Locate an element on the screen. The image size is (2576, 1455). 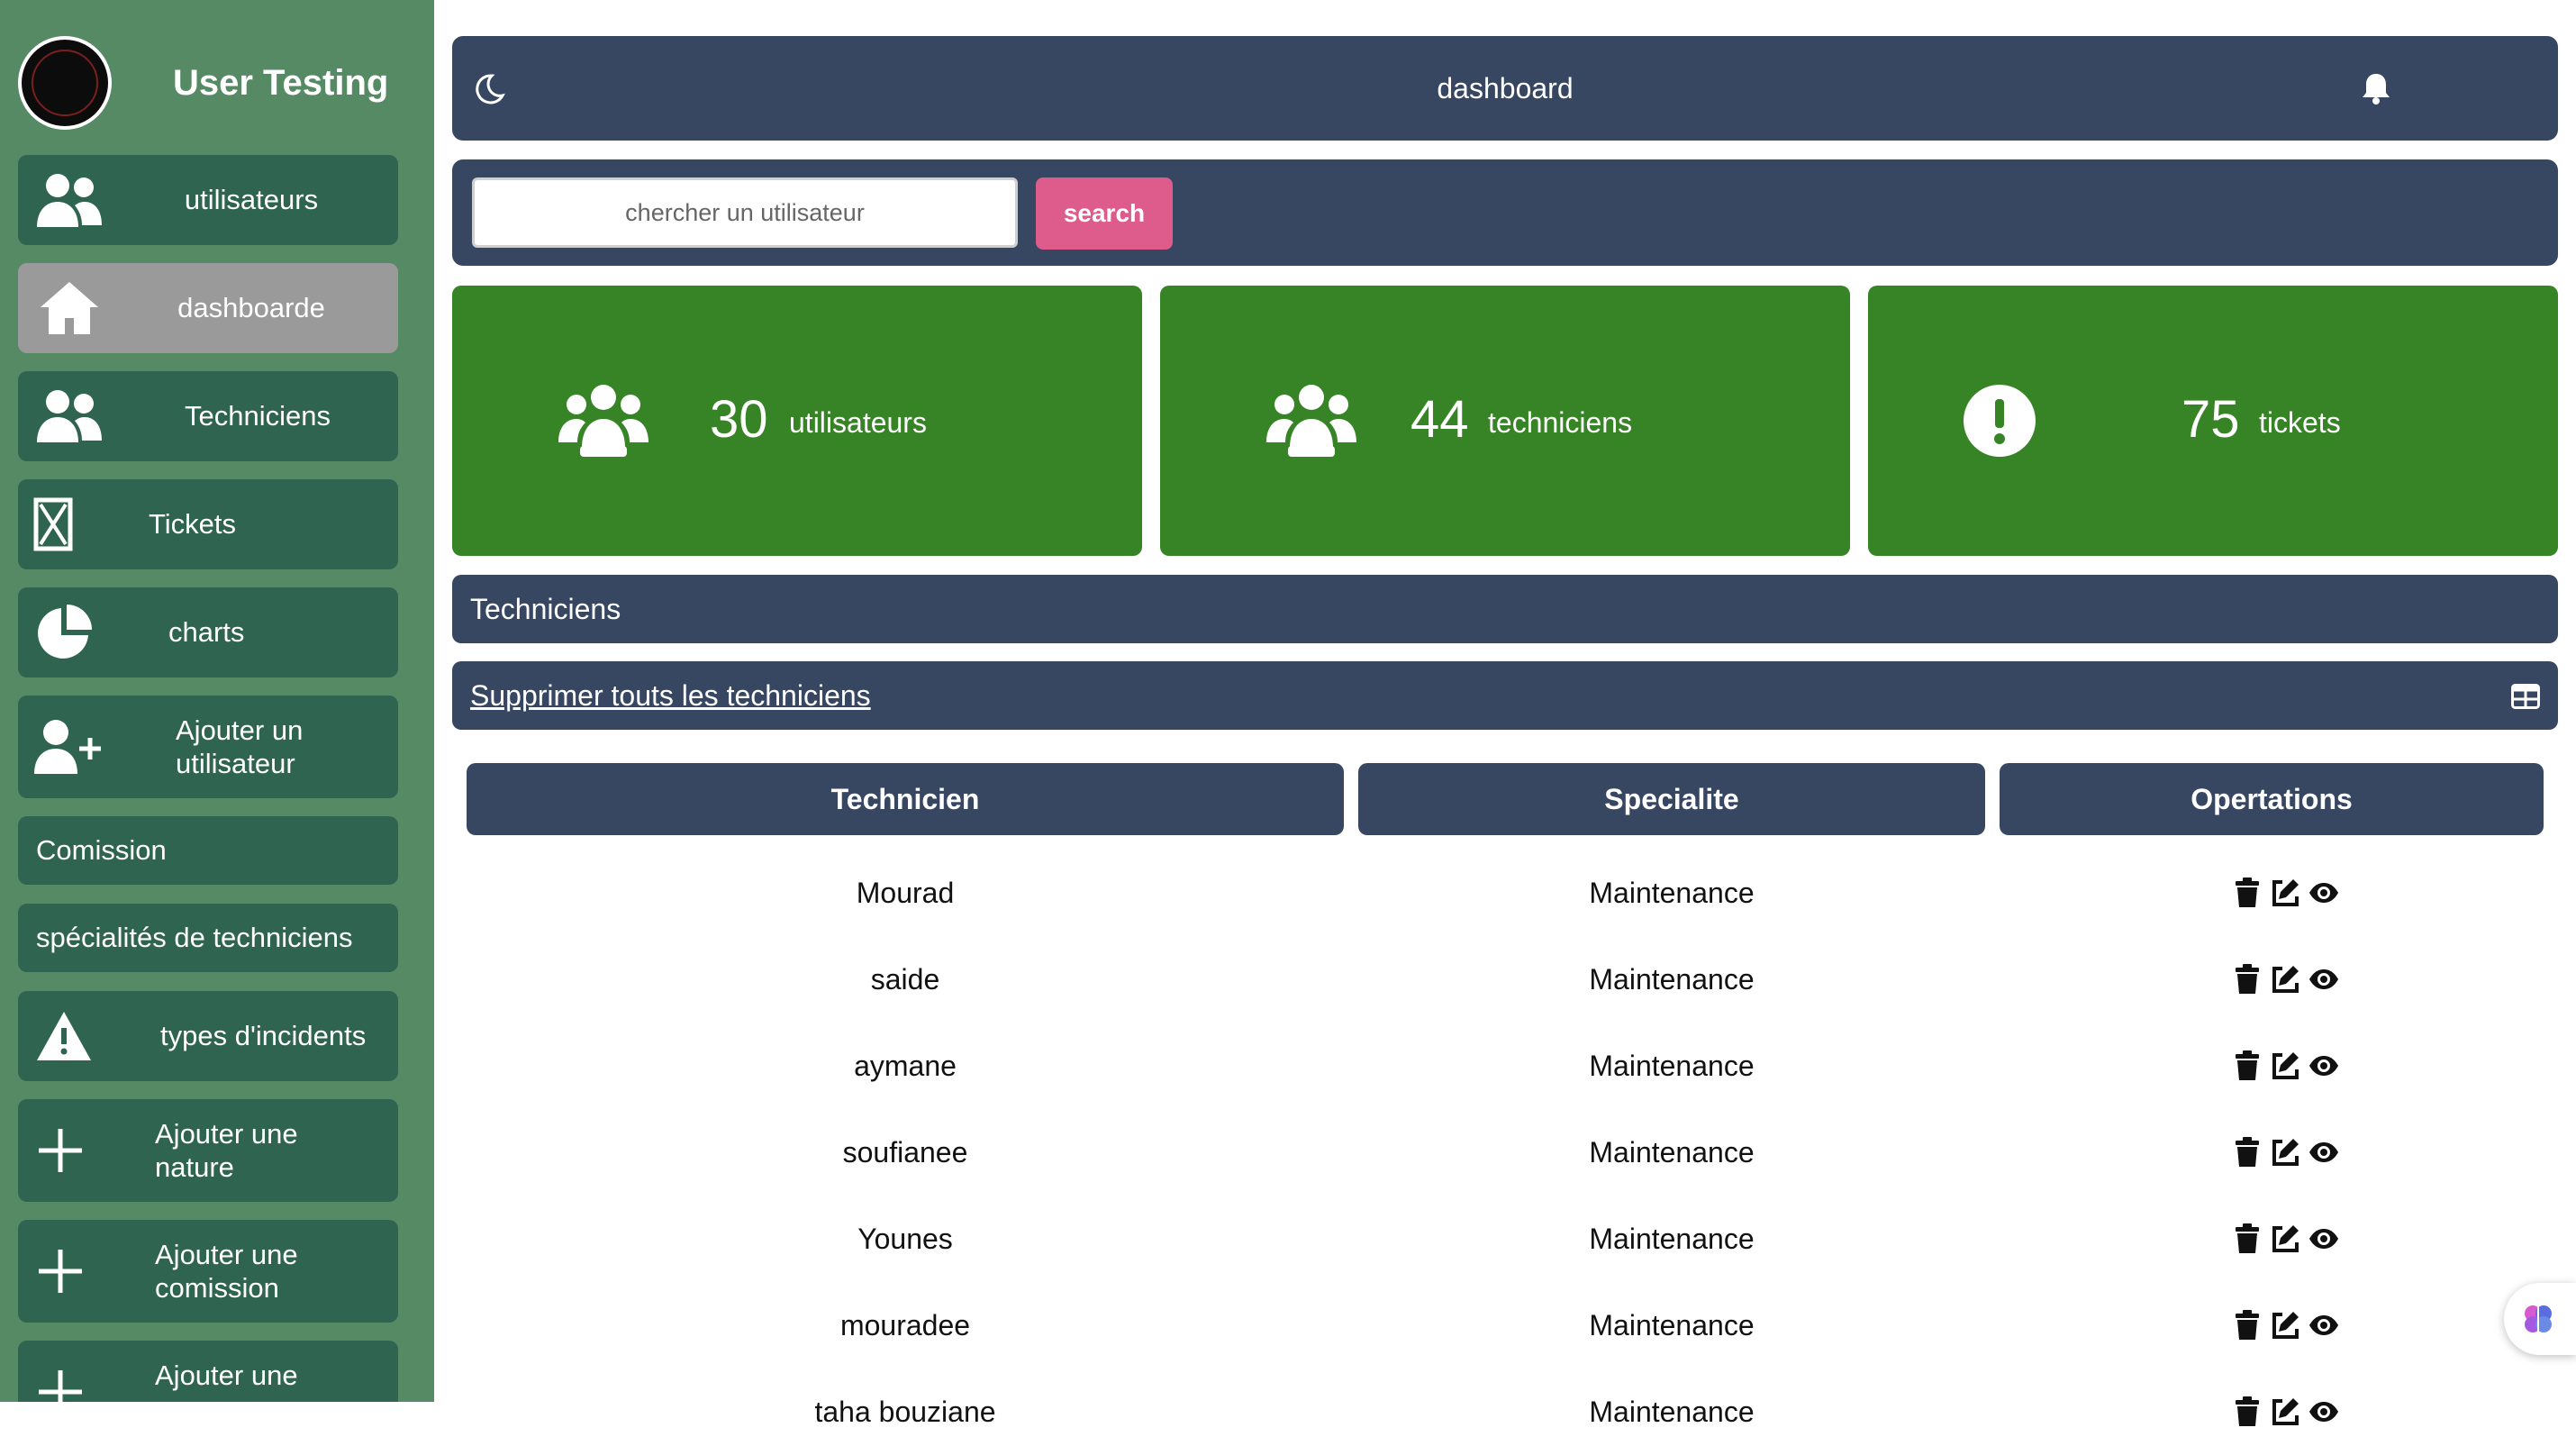
technicien-cell: aymane is located at coordinates (905, 1066).